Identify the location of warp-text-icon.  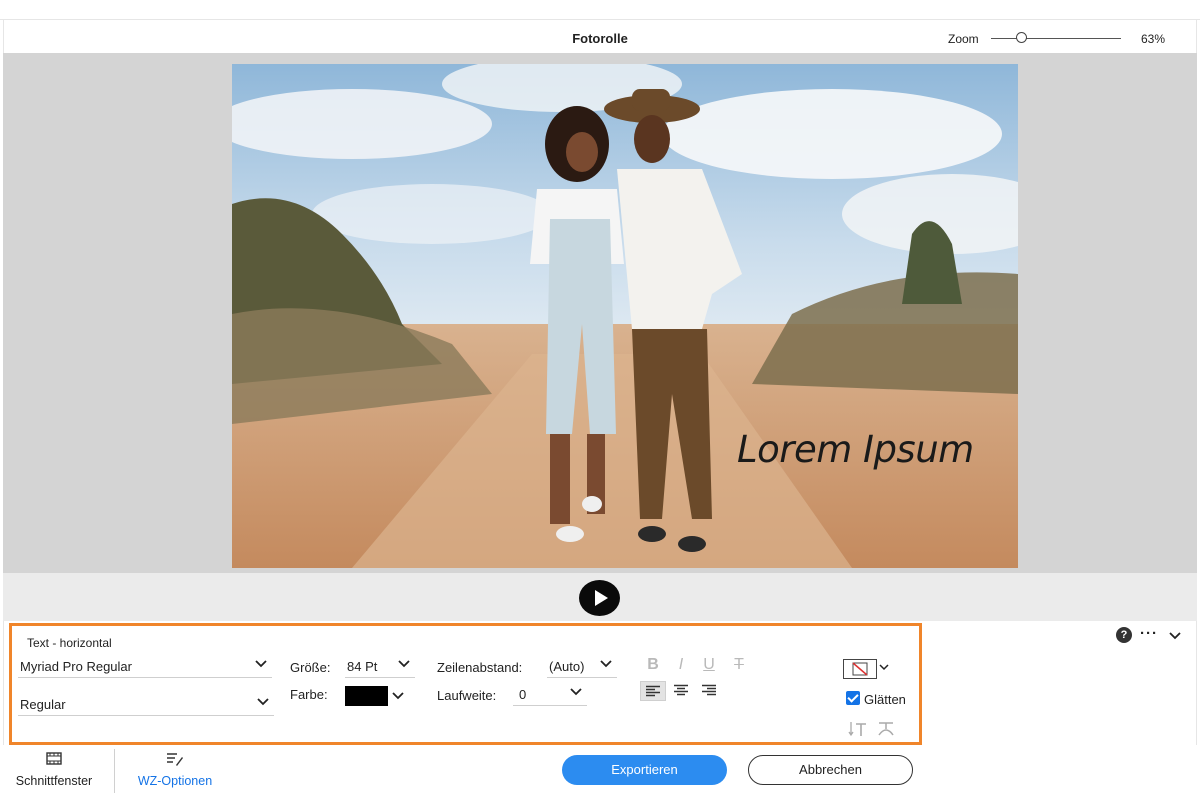
(886, 729).